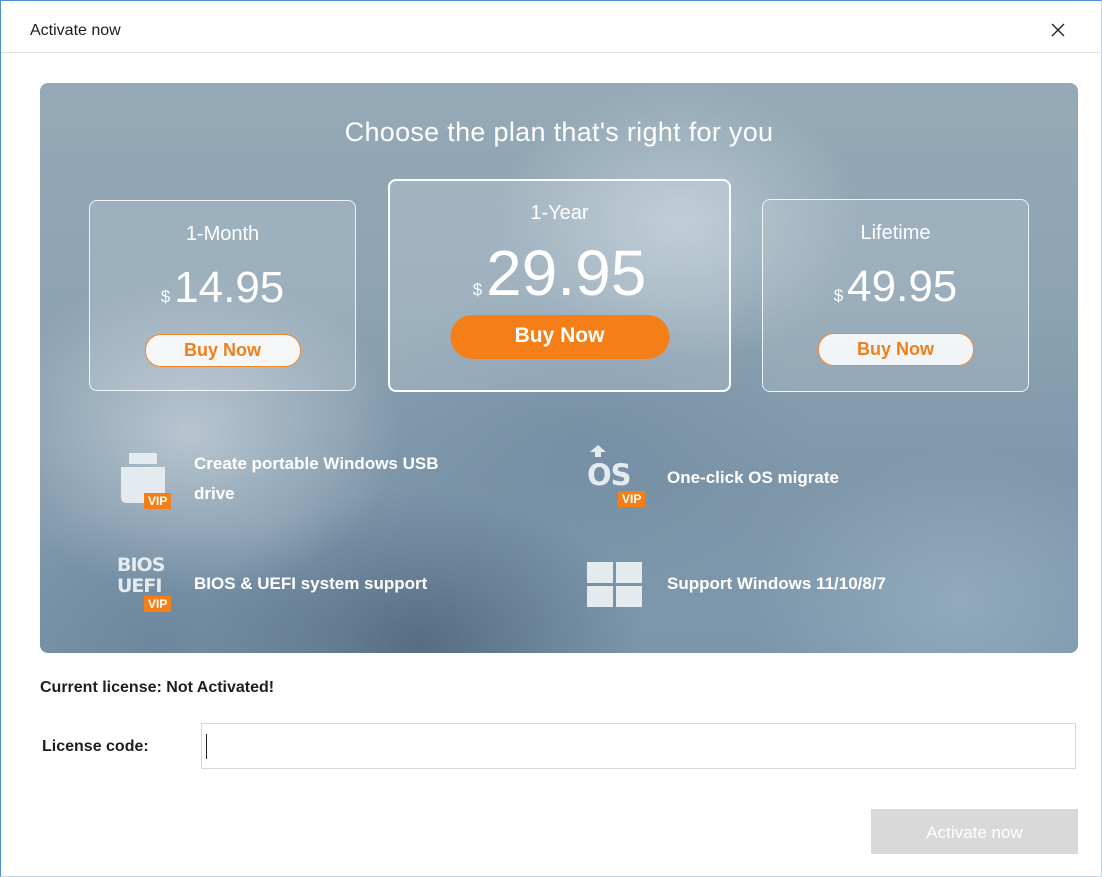 This screenshot has height=877, width=1102. What do you see at coordinates (777, 583) in the screenshot?
I see `feature-label: Support Windows 11/10/8/7` at bounding box center [777, 583].